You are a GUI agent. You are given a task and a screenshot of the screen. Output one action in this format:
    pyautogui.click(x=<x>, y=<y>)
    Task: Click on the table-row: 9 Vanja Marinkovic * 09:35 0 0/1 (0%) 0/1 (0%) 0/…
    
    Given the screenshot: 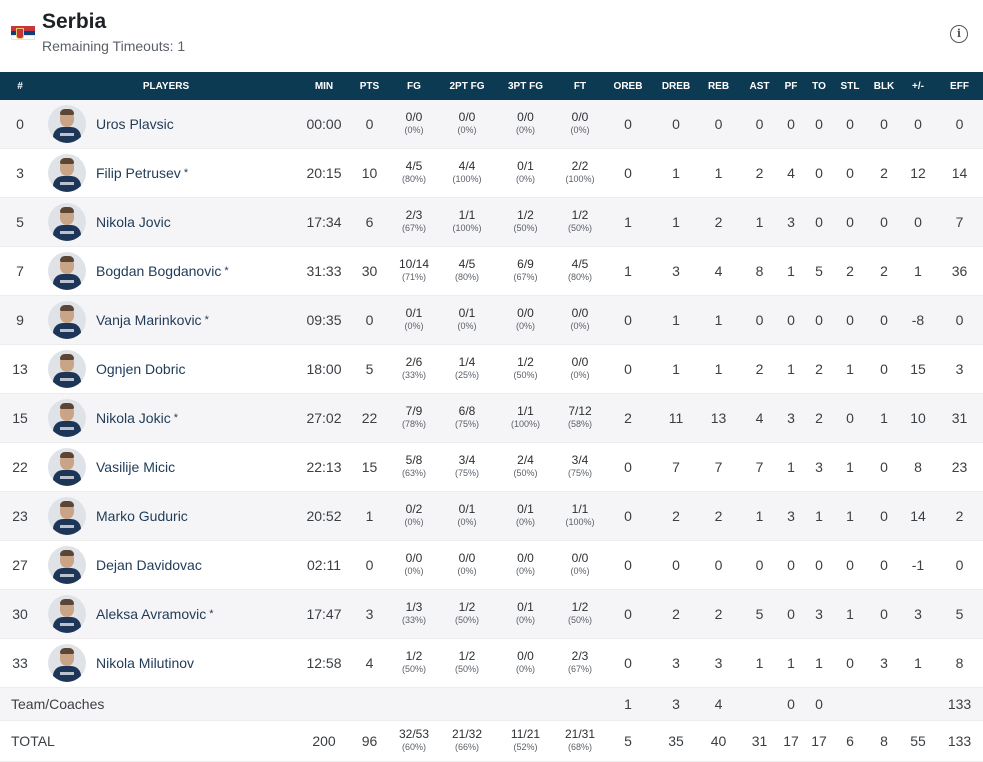 What is the action you would take?
    pyautogui.click(x=491, y=320)
    